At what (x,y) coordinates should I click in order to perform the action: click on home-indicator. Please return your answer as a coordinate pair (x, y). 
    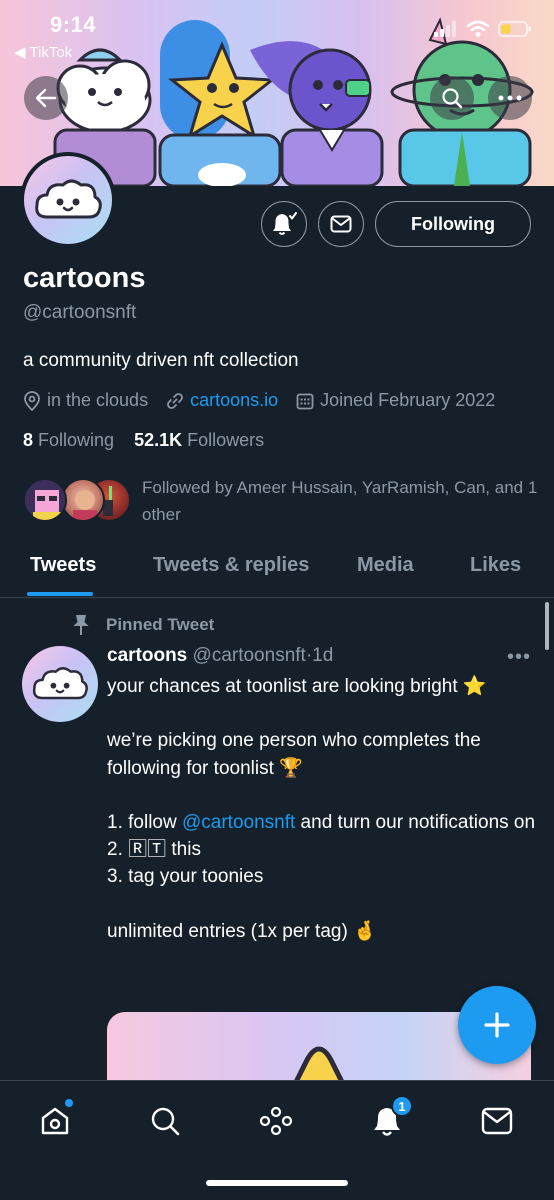
    Looking at the image, I should click on (277, 1183).